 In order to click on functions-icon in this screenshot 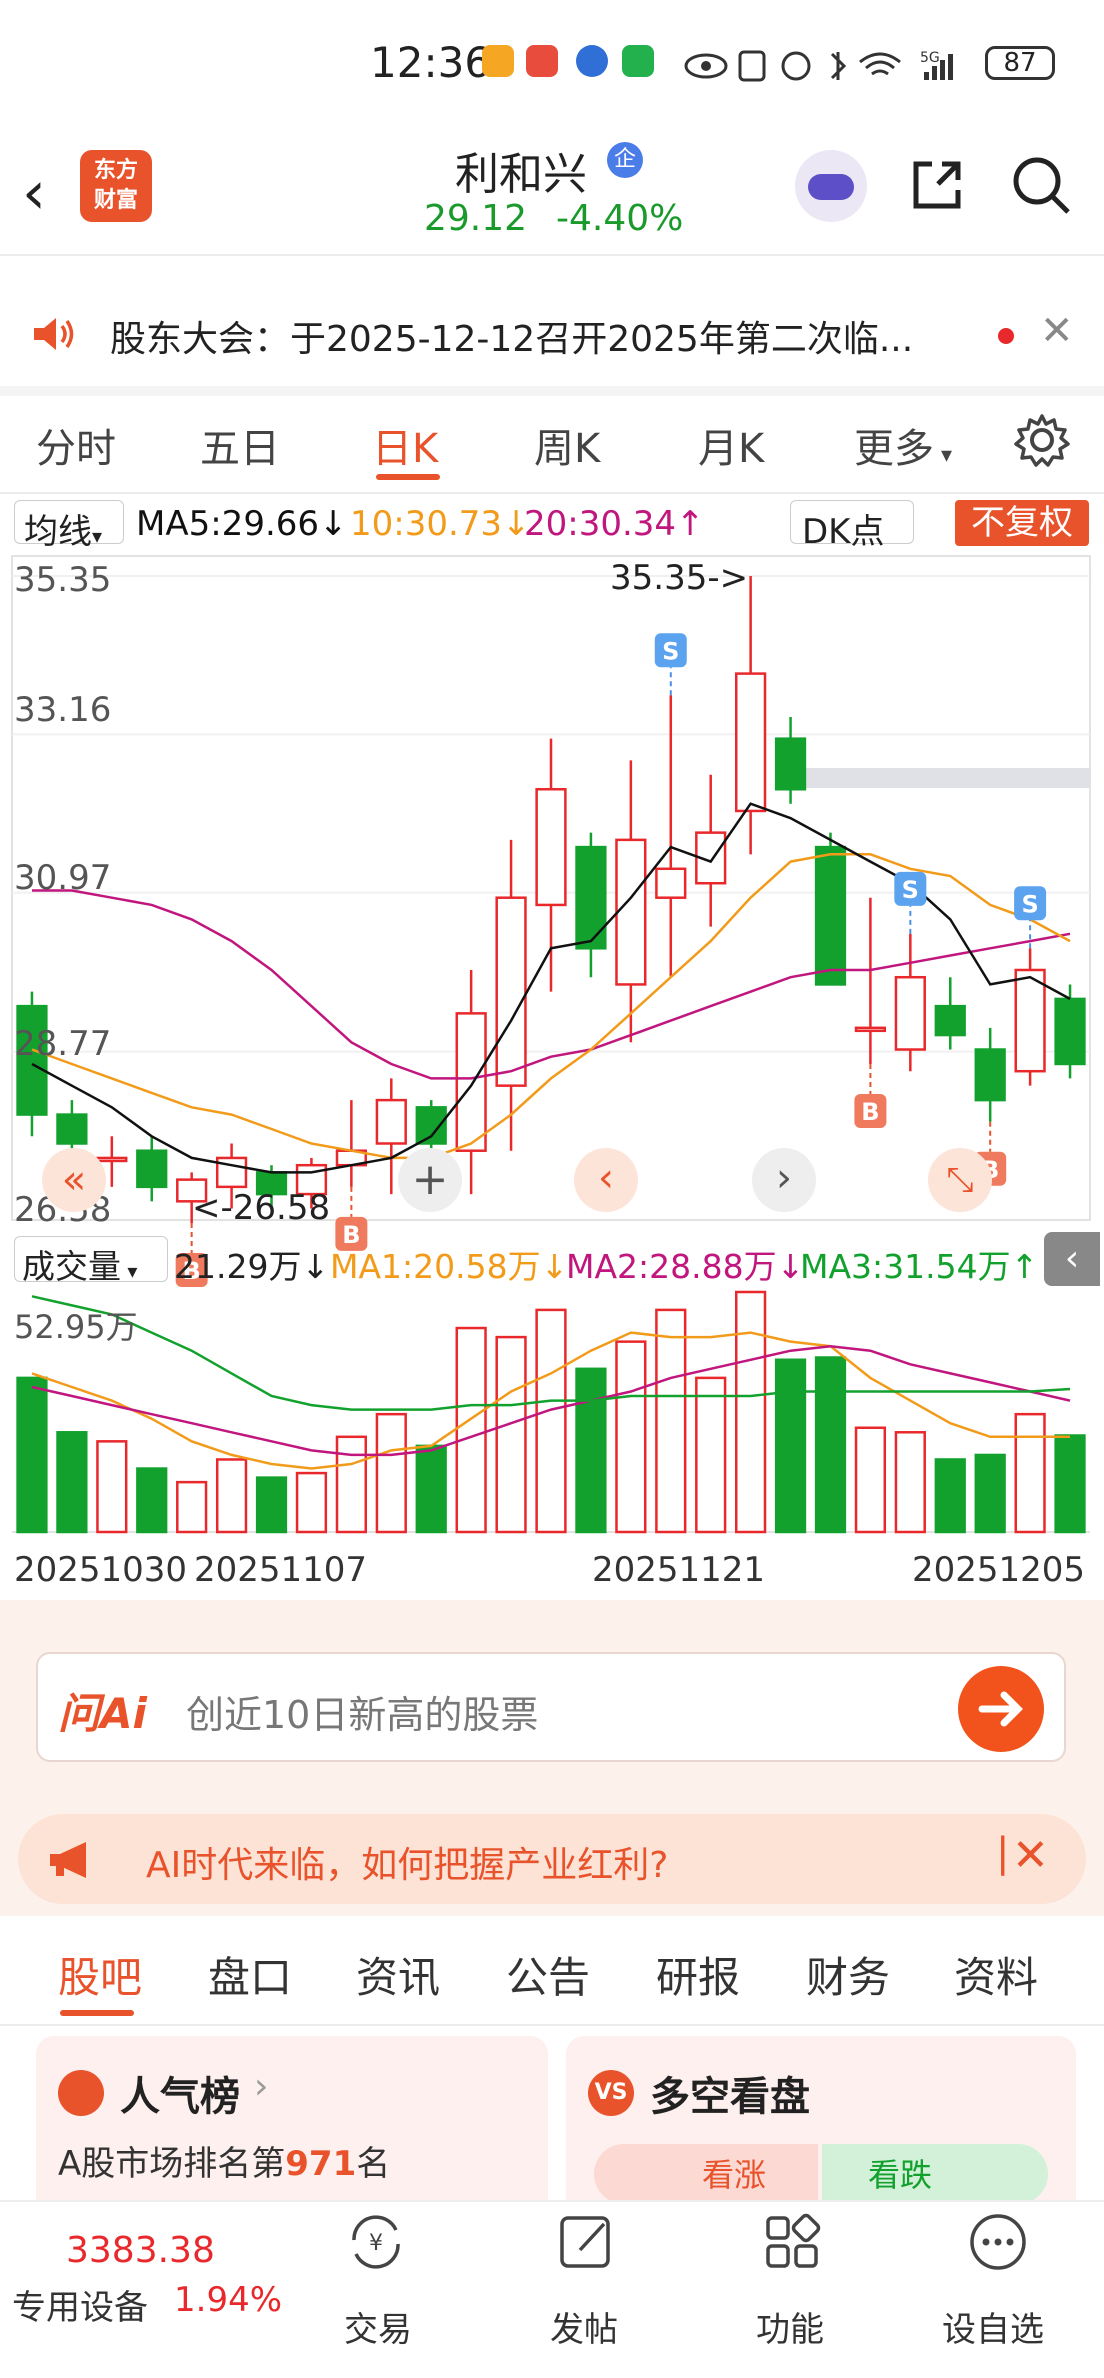, I will do `click(792, 2242)`.